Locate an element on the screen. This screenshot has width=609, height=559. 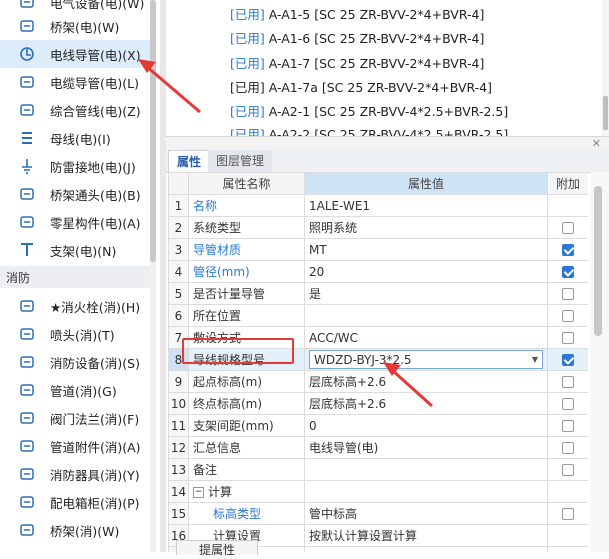
property-row: 1 名称 1ALE-WE1 is located at coordinates (378, 205).